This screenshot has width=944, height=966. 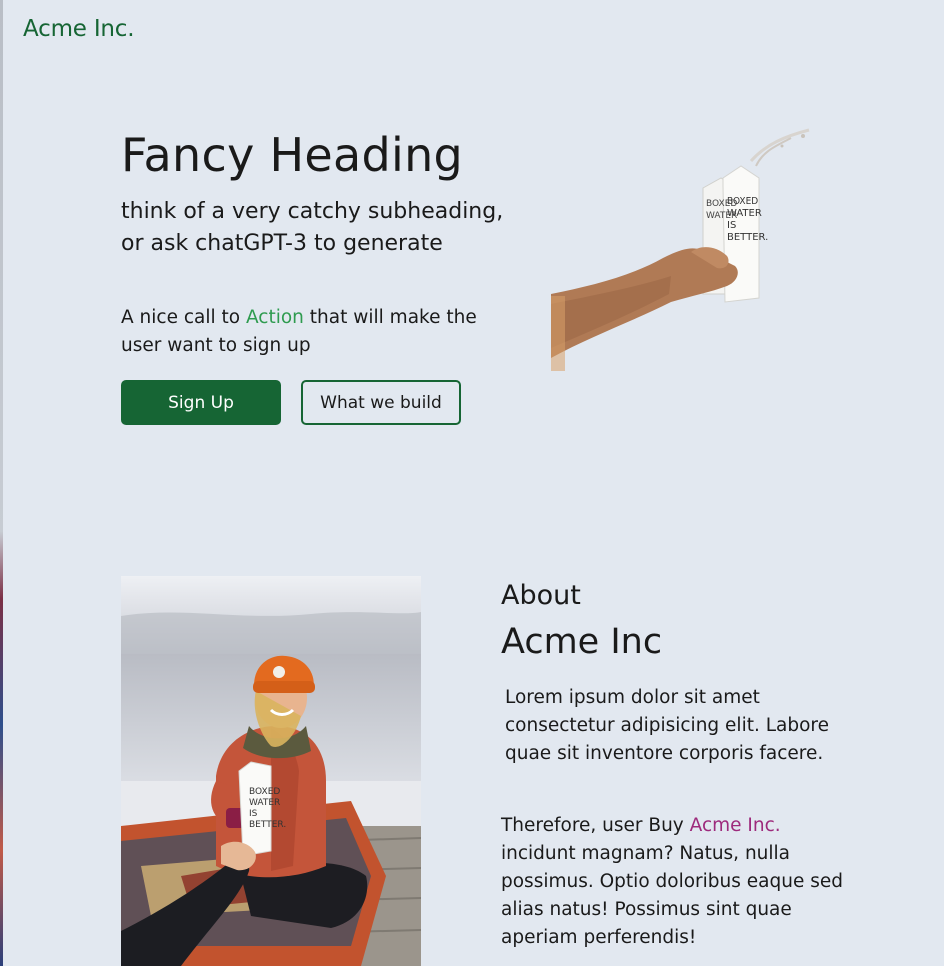 I want to click on about-section-title: Acme Inc, so click(x=582, y=642).